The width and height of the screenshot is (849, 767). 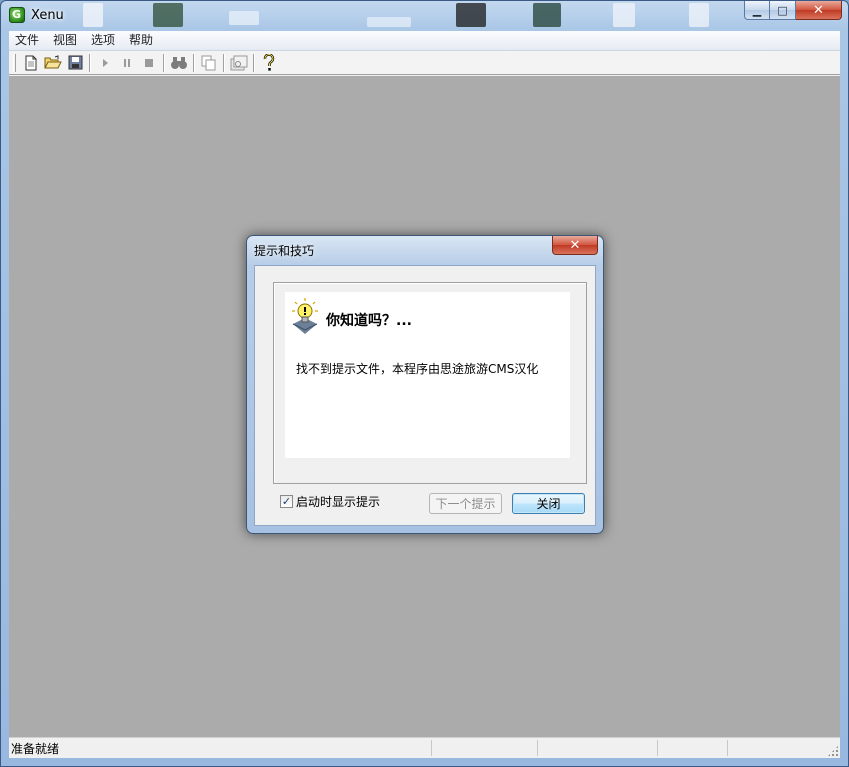 I want to click on properties-icon, so click(x=239, y=63).